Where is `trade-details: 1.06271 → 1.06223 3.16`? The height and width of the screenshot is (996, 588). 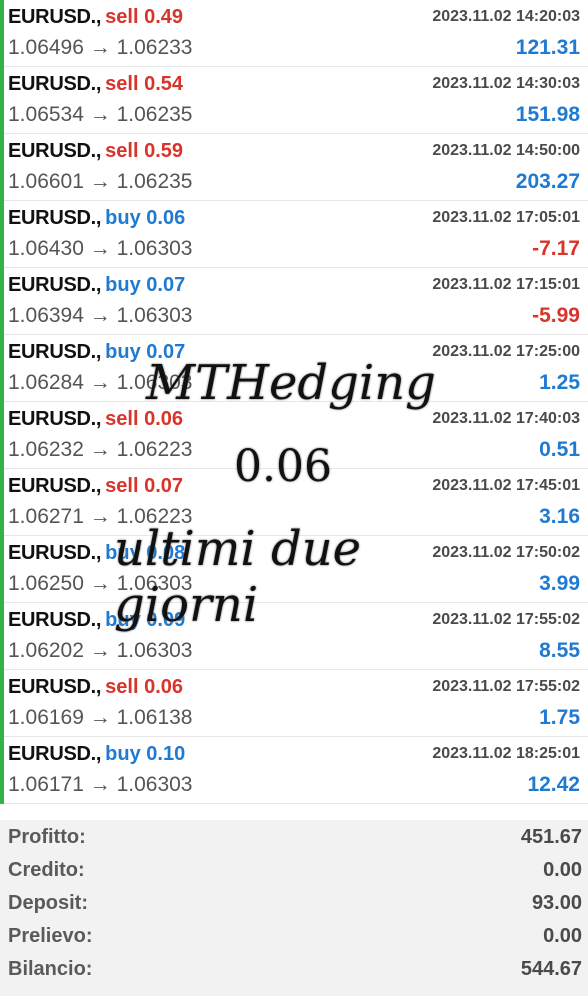
trade-details: 1.06271 → 1.06223 3.16 is located at coordinates (294, 518).